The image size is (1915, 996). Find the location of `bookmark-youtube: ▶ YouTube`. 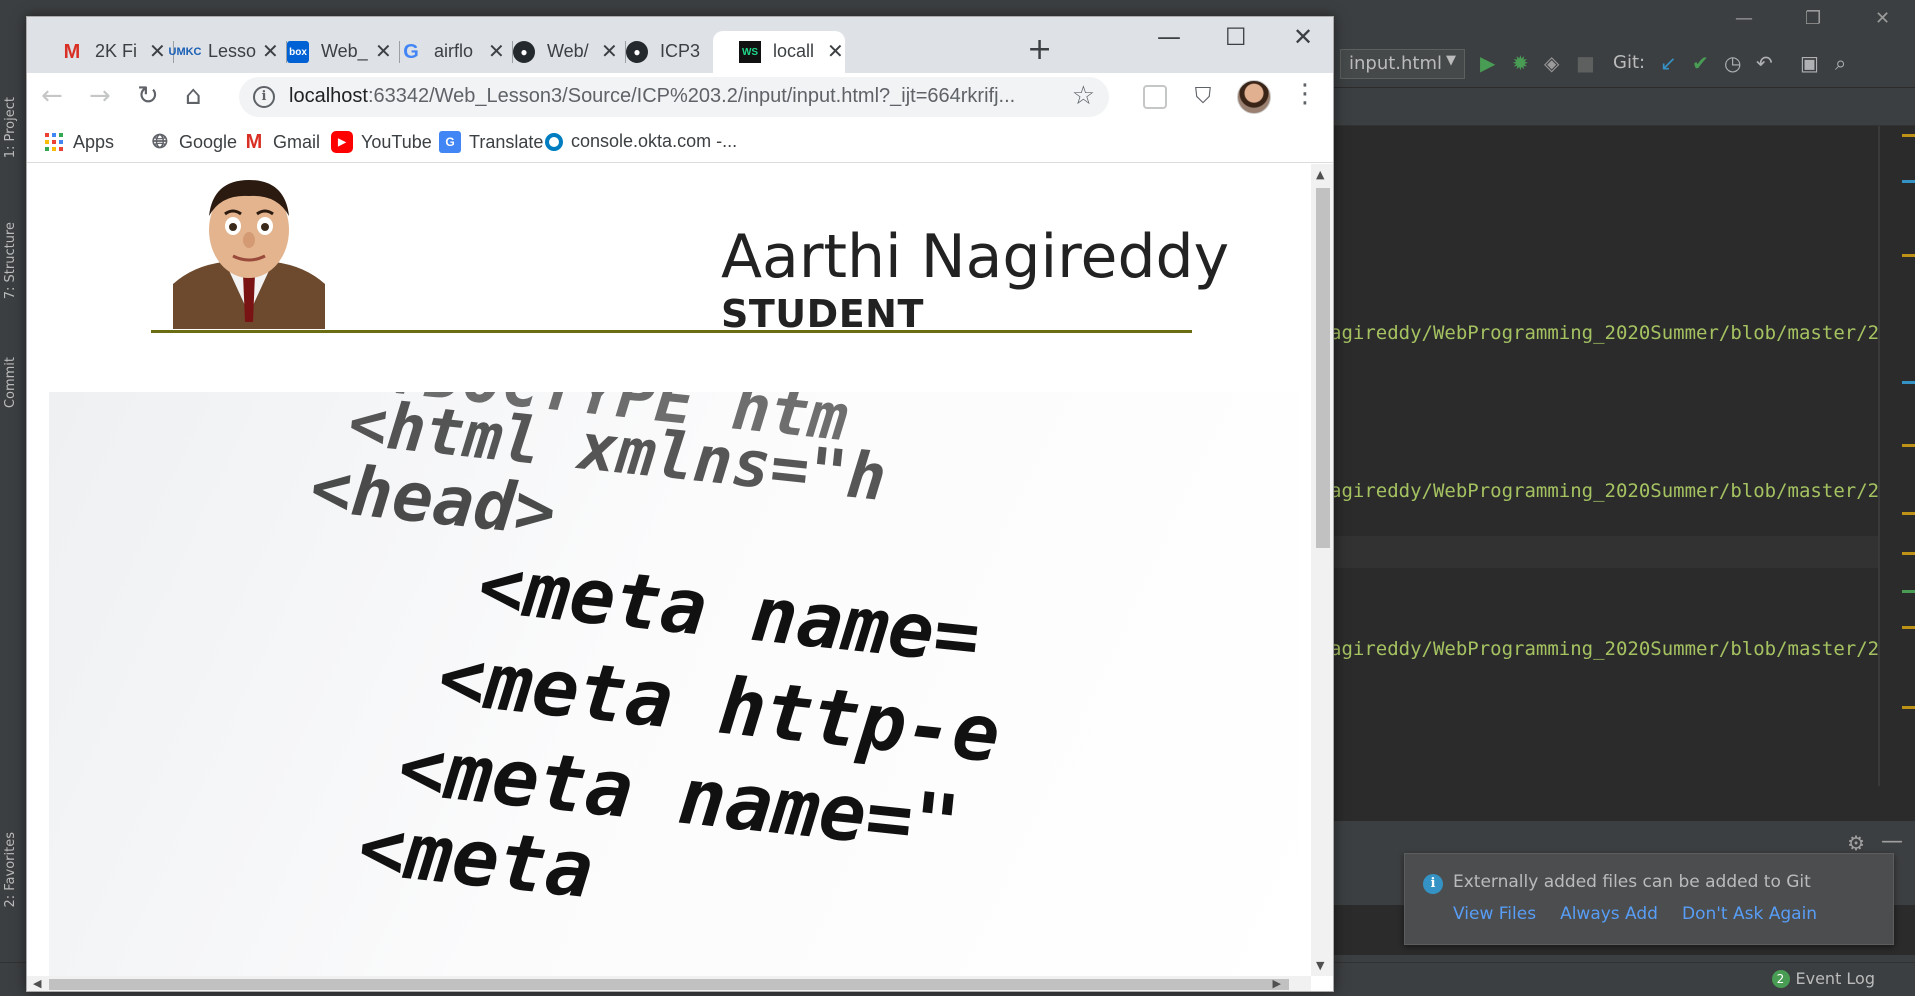

bookmark-youtube: ▶ YouTube is located at coordinates (381, 142).